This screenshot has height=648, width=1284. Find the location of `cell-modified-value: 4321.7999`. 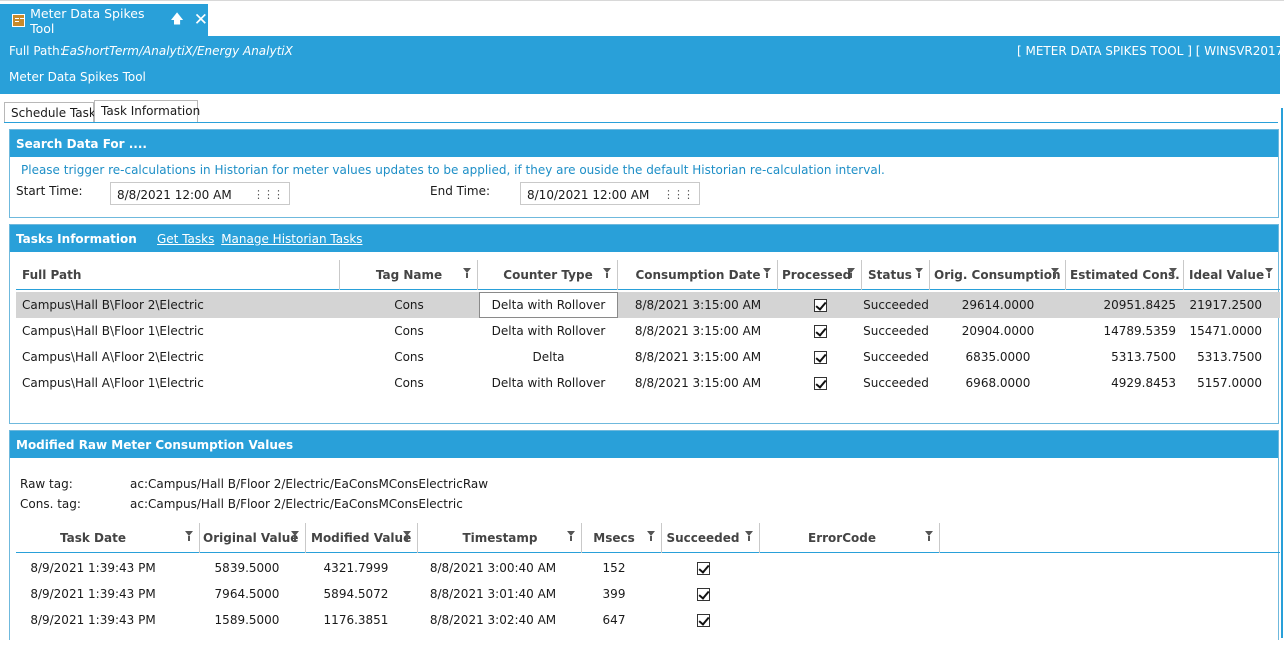

cell-modified-value: 4321.7999 is located at coordinates (356, 568).